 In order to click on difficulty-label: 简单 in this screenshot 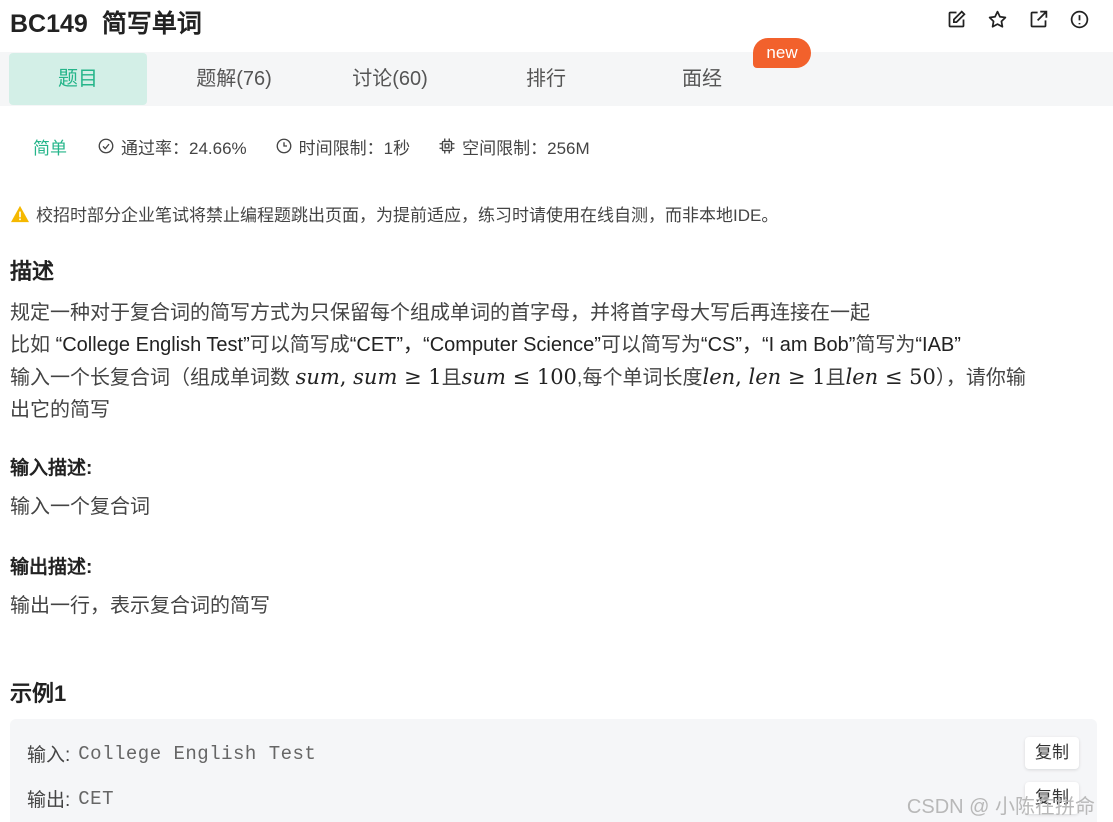, I will do `click(50, 148)`.